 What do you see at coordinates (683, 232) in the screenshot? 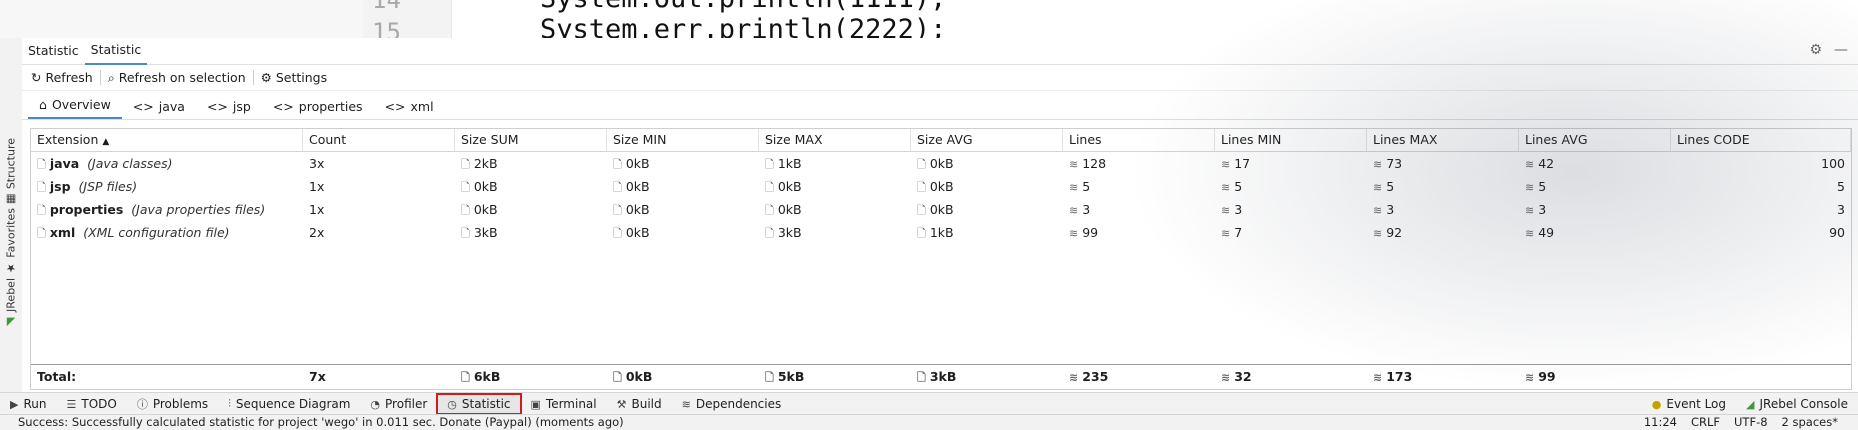
I see `cell-size_min: 🗋 0kB` at bounding box center [683, 232].